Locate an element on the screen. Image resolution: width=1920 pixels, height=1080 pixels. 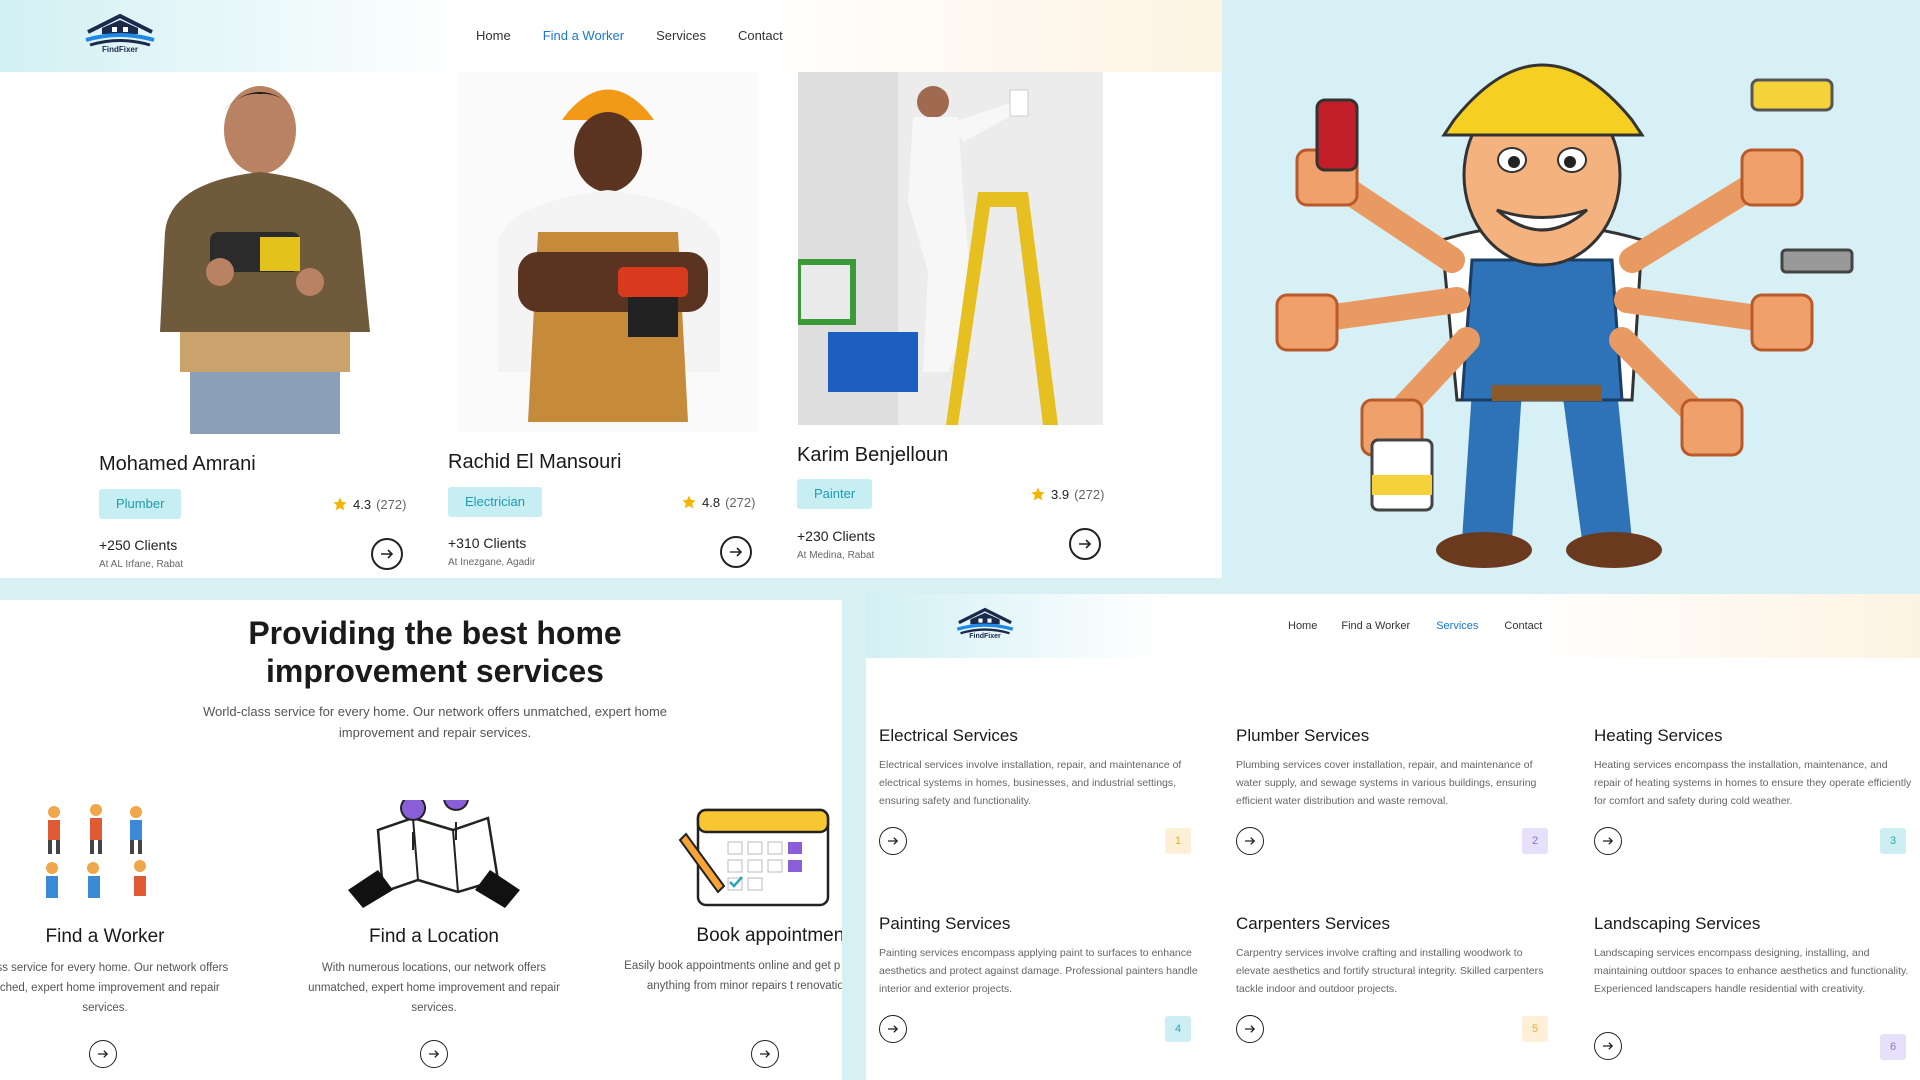
worker-role-badge: Plumber is located at coordinates (140, 504).